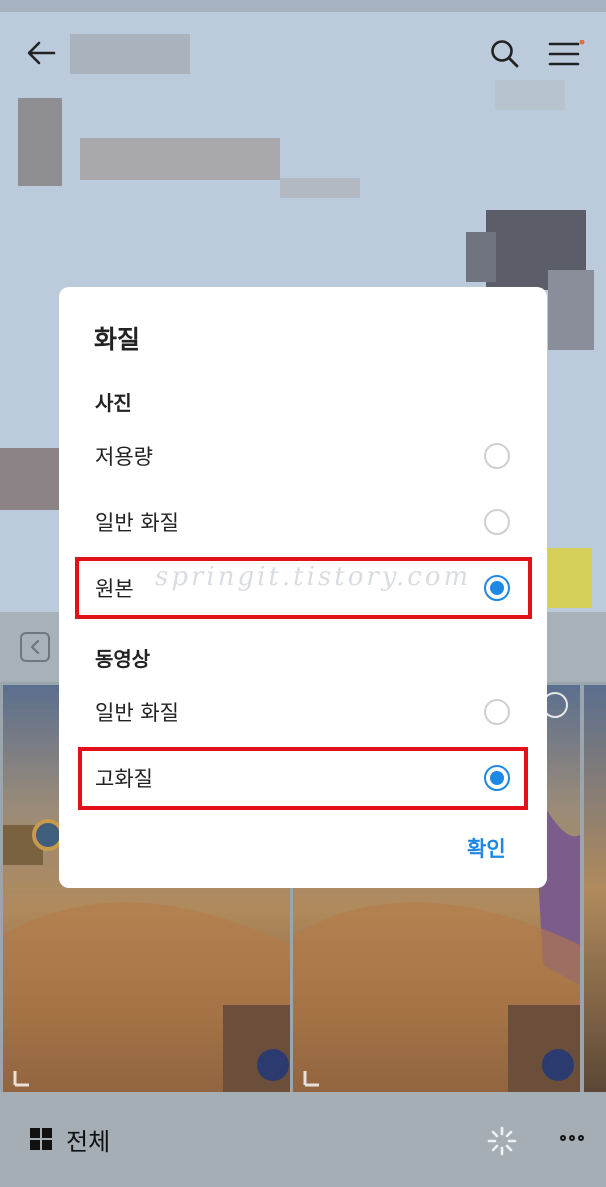 The height and width of the screenshot is (1187, 606). Describe the element at coordinates (303, 1139) in the screenshot. I see `media-bottom-bar: 전체` at that location.